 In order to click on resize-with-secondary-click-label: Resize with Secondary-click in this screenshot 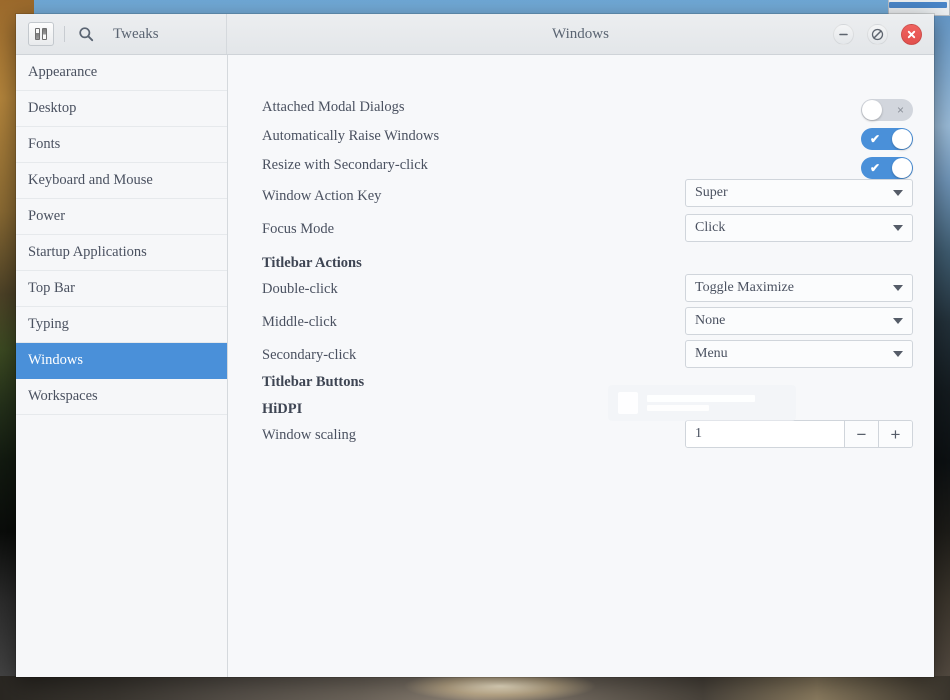, I will do `click(345, 165)`.